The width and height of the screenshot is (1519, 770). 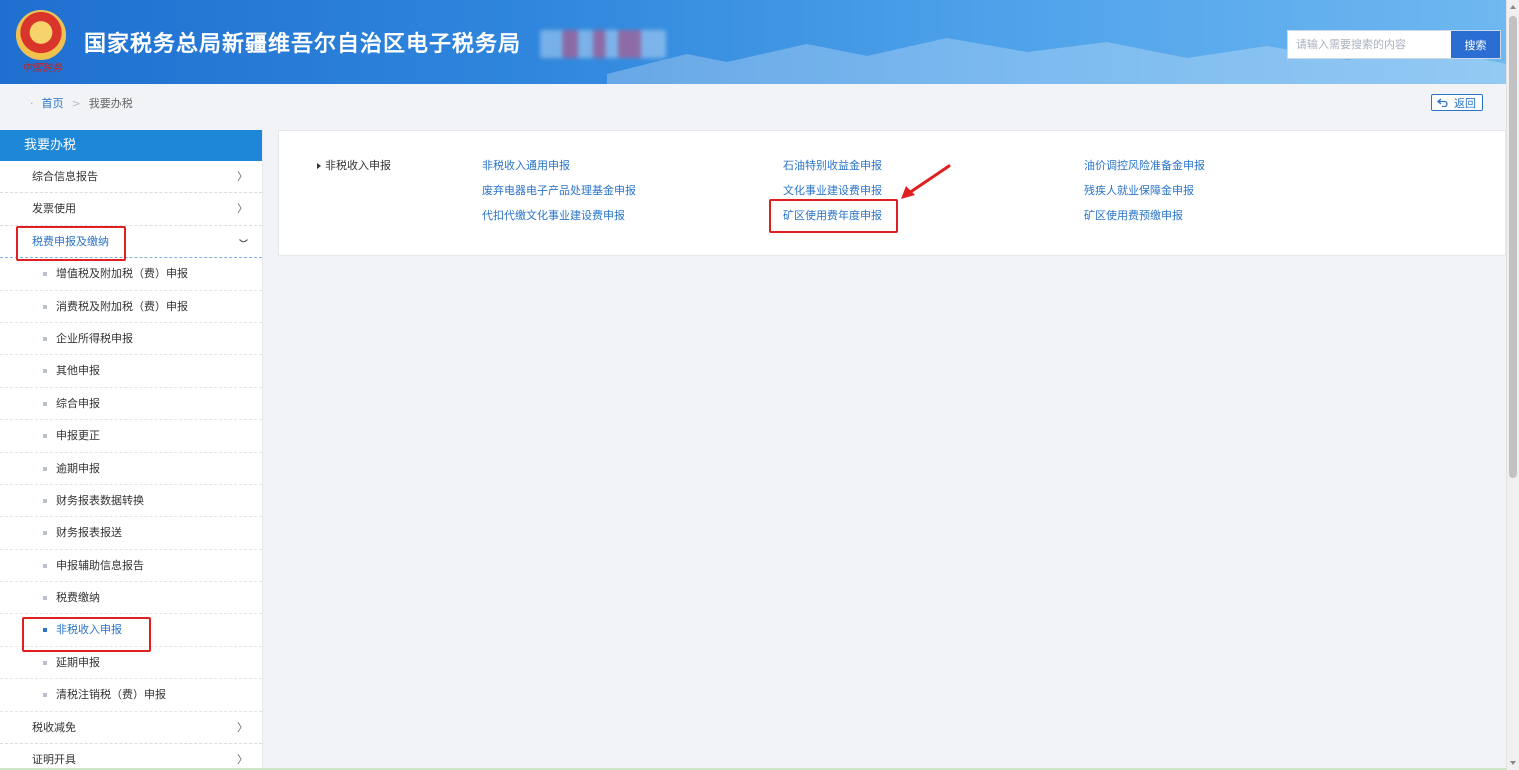 What do you see at coordinates (78, 436) in the screenshot?
I see `sub-item-label: 申报更正` at bounding box center [78, 436].